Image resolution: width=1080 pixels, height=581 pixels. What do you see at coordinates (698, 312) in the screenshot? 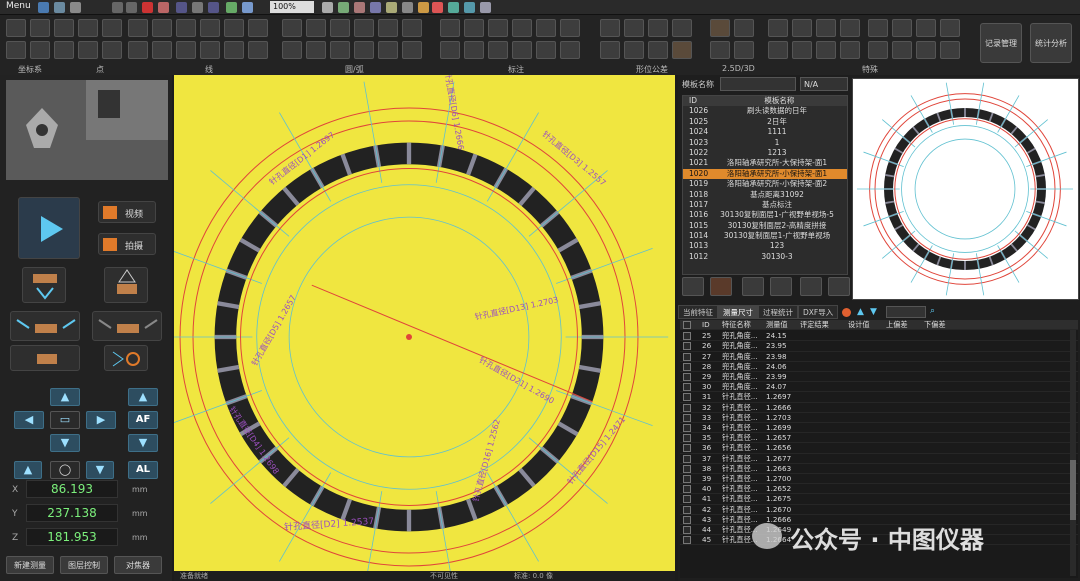
I see `tab-current-feature: 当前特征` at bounding box center [698, 312].